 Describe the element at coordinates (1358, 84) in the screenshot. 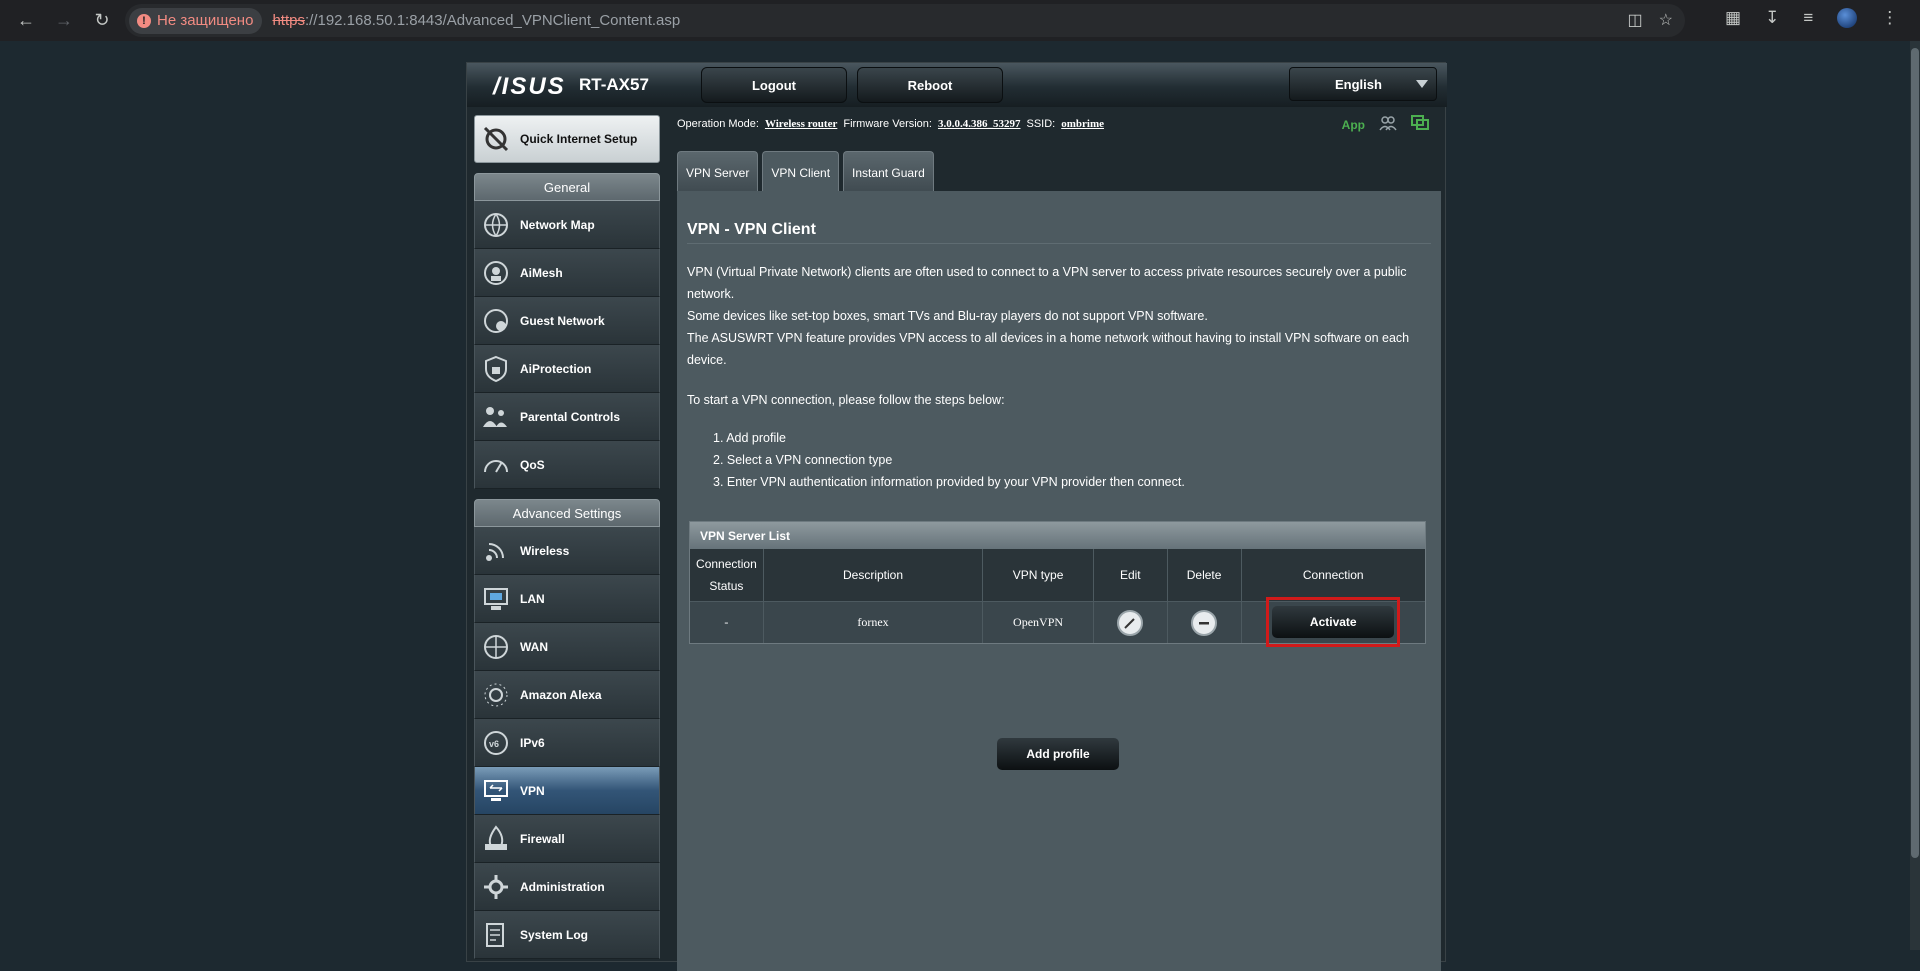

I see `language-value: English` at that location.